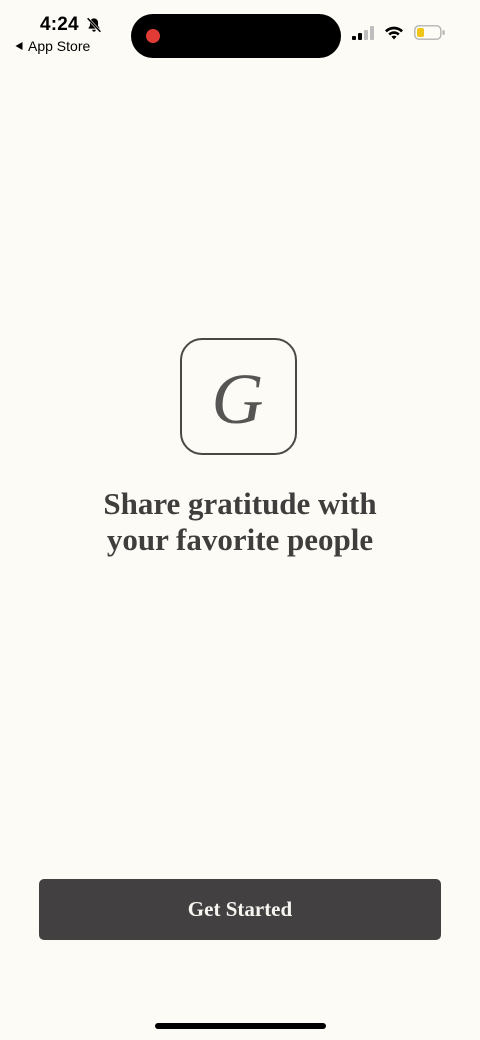 This screenshot has width=480, height=1040. I want to click on tagline-line-1: Share gratitude with, so click(240, 503).